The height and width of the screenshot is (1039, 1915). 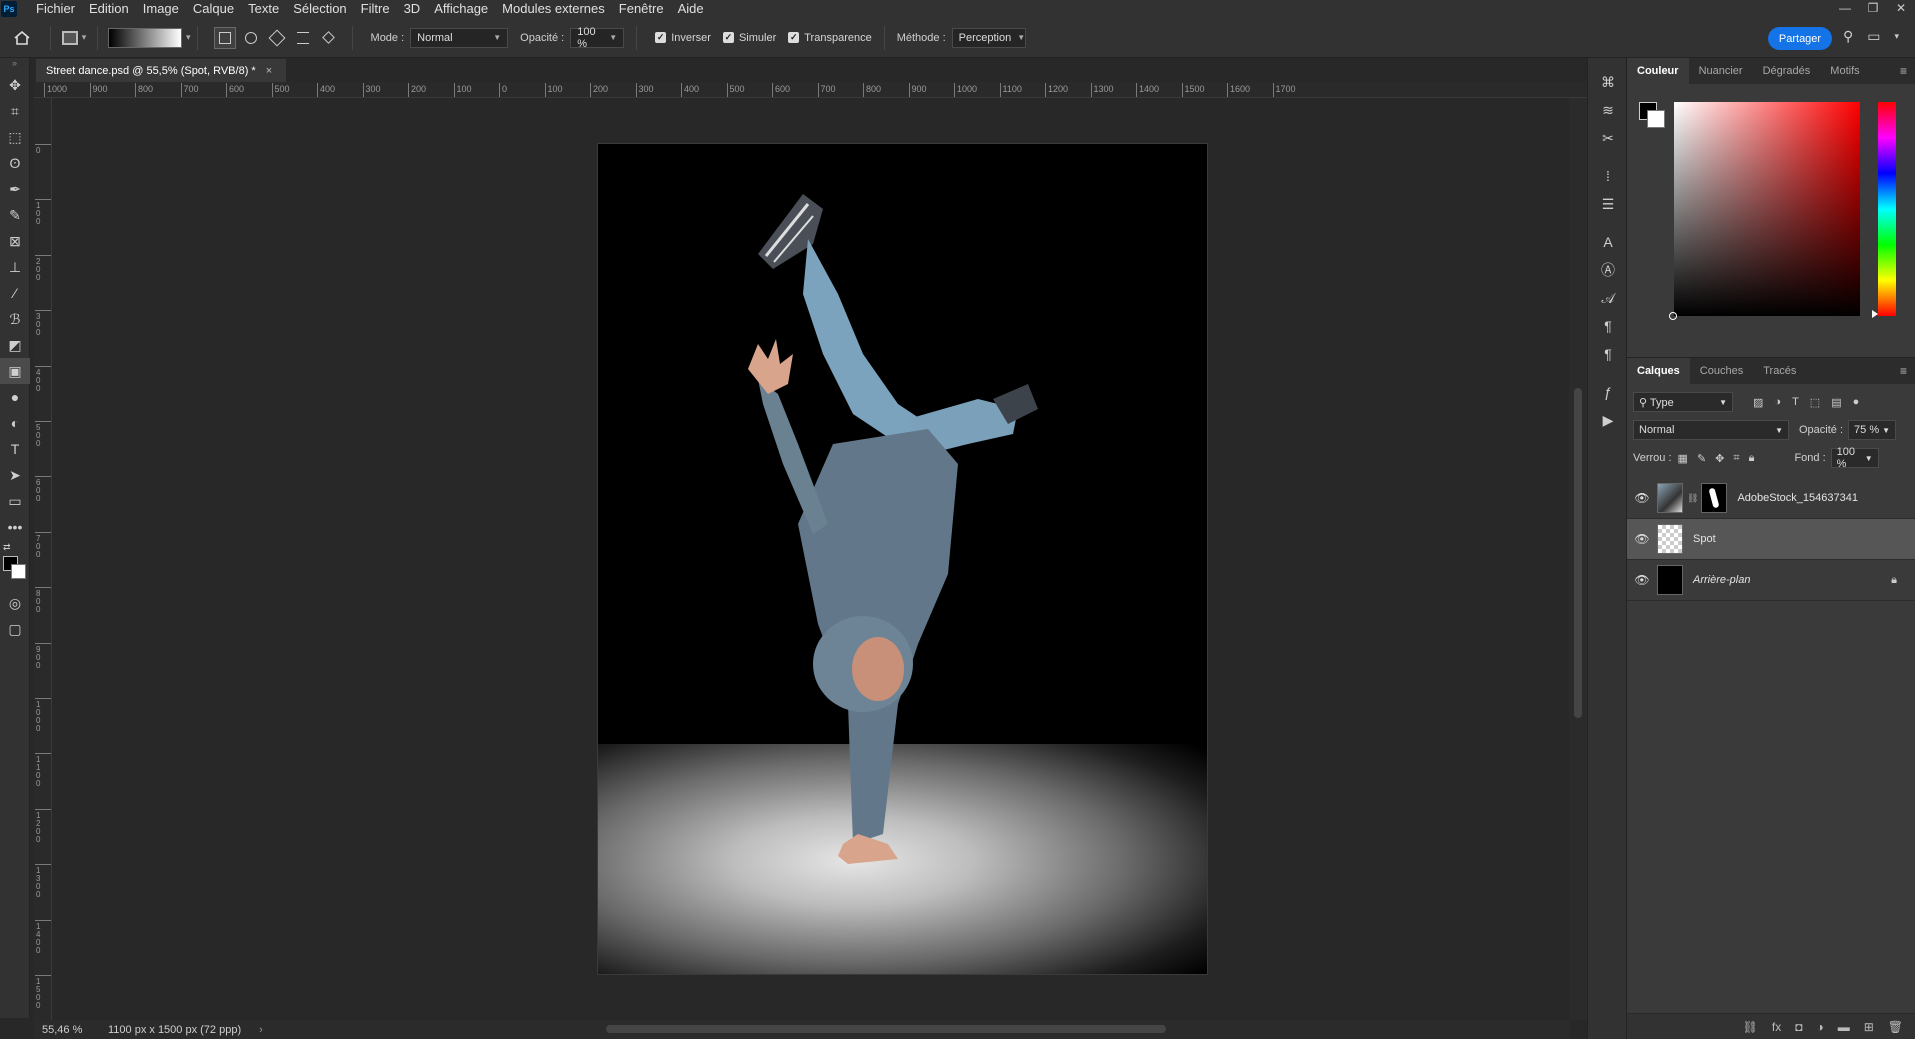 What do you see at coordinates (553, 9) in the screenshot?
I see `menu-modules-externes: Modules externes` at bounding box center [553, 9].